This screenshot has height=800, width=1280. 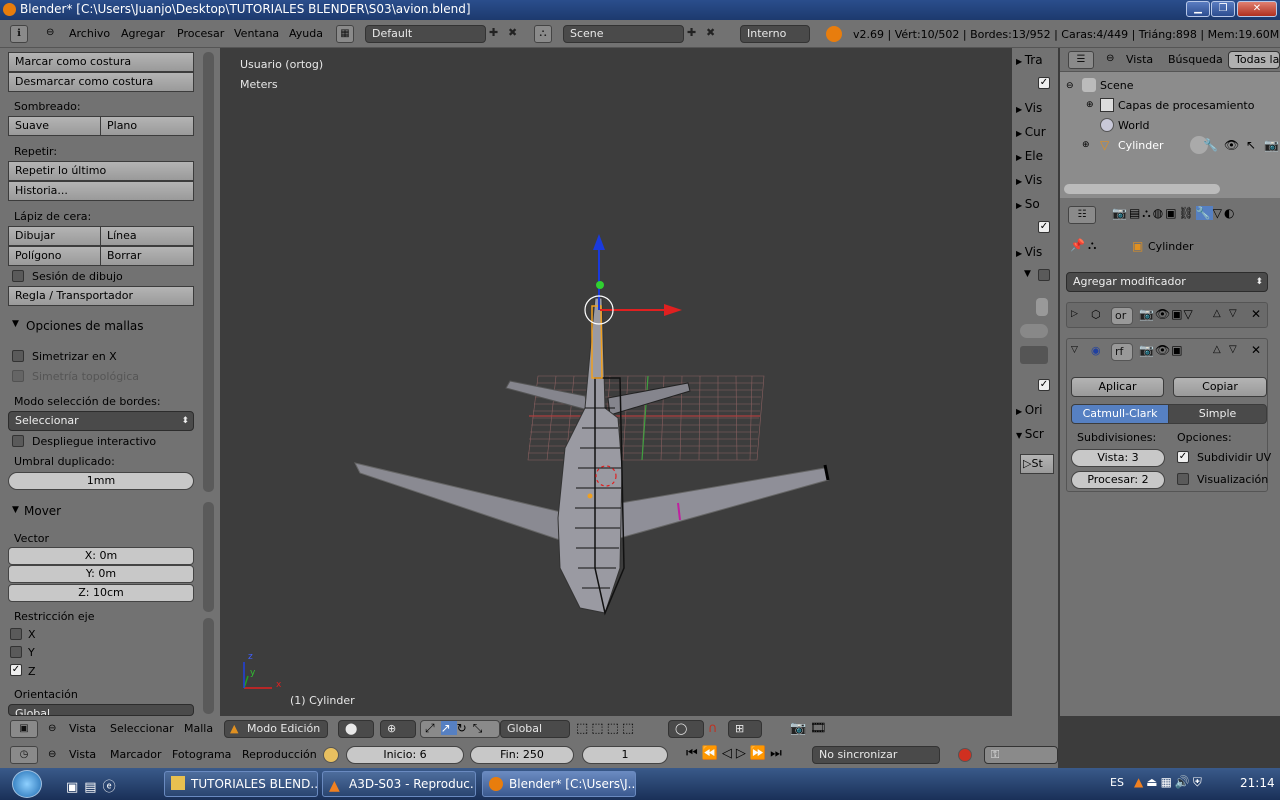 I want to click on vector-x-field: X: 0m, so click(x=101, y=556).